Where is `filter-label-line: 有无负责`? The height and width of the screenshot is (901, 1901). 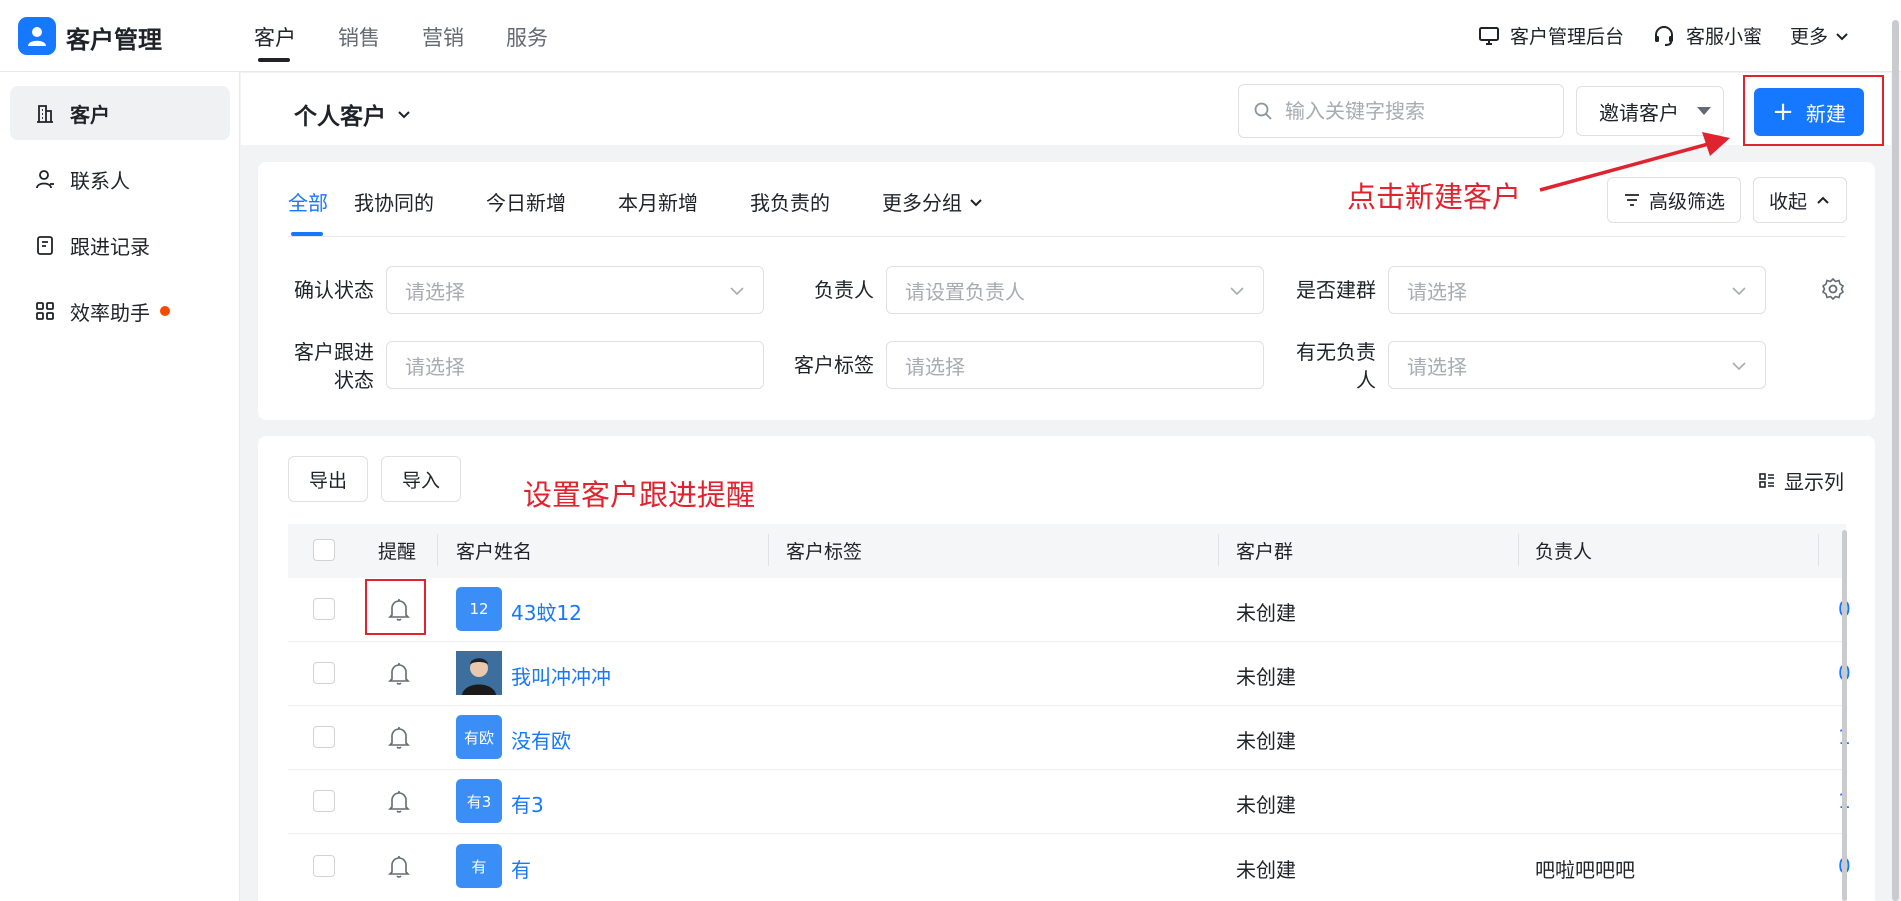
filter-label-line: 有无负责 is located at coordinates (1336, 352).